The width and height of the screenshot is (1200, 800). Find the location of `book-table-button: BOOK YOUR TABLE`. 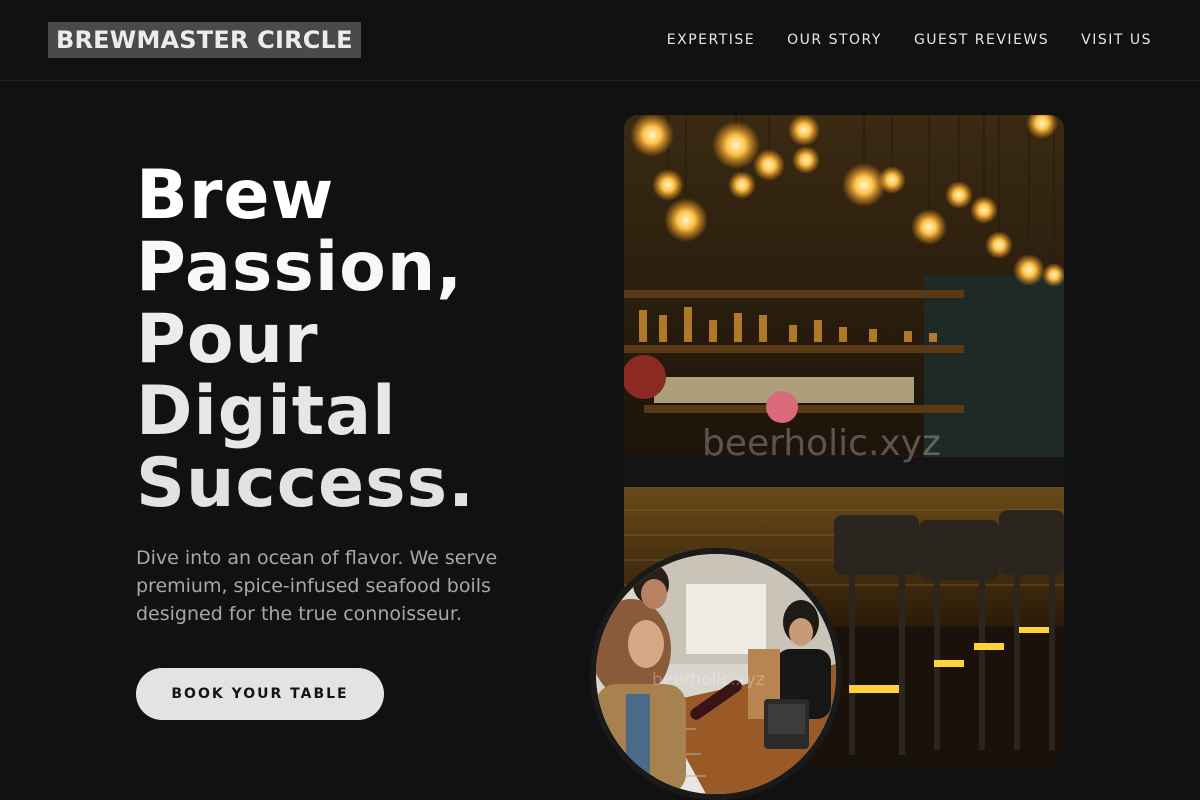

book-table-button: BOOK YOUR TABLE is located at coordinates (260, 694).